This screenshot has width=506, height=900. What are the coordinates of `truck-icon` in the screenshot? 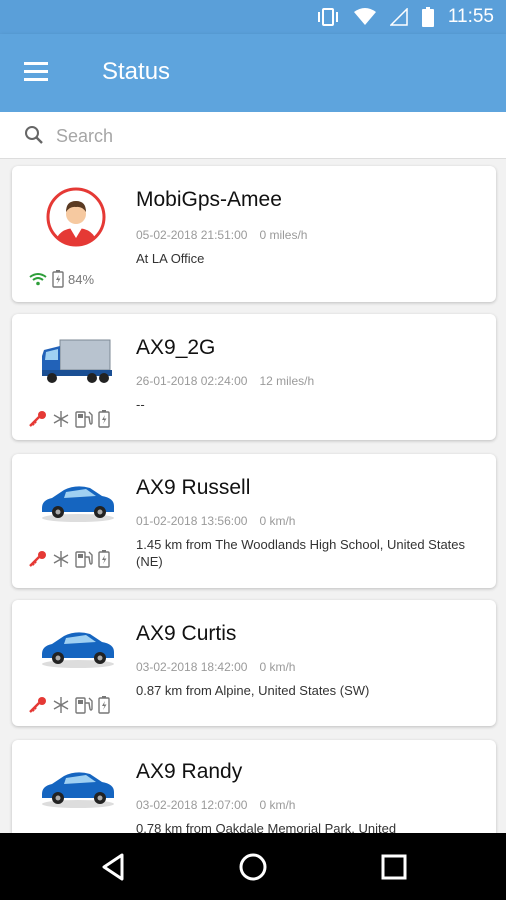 It's located at (78, 371).